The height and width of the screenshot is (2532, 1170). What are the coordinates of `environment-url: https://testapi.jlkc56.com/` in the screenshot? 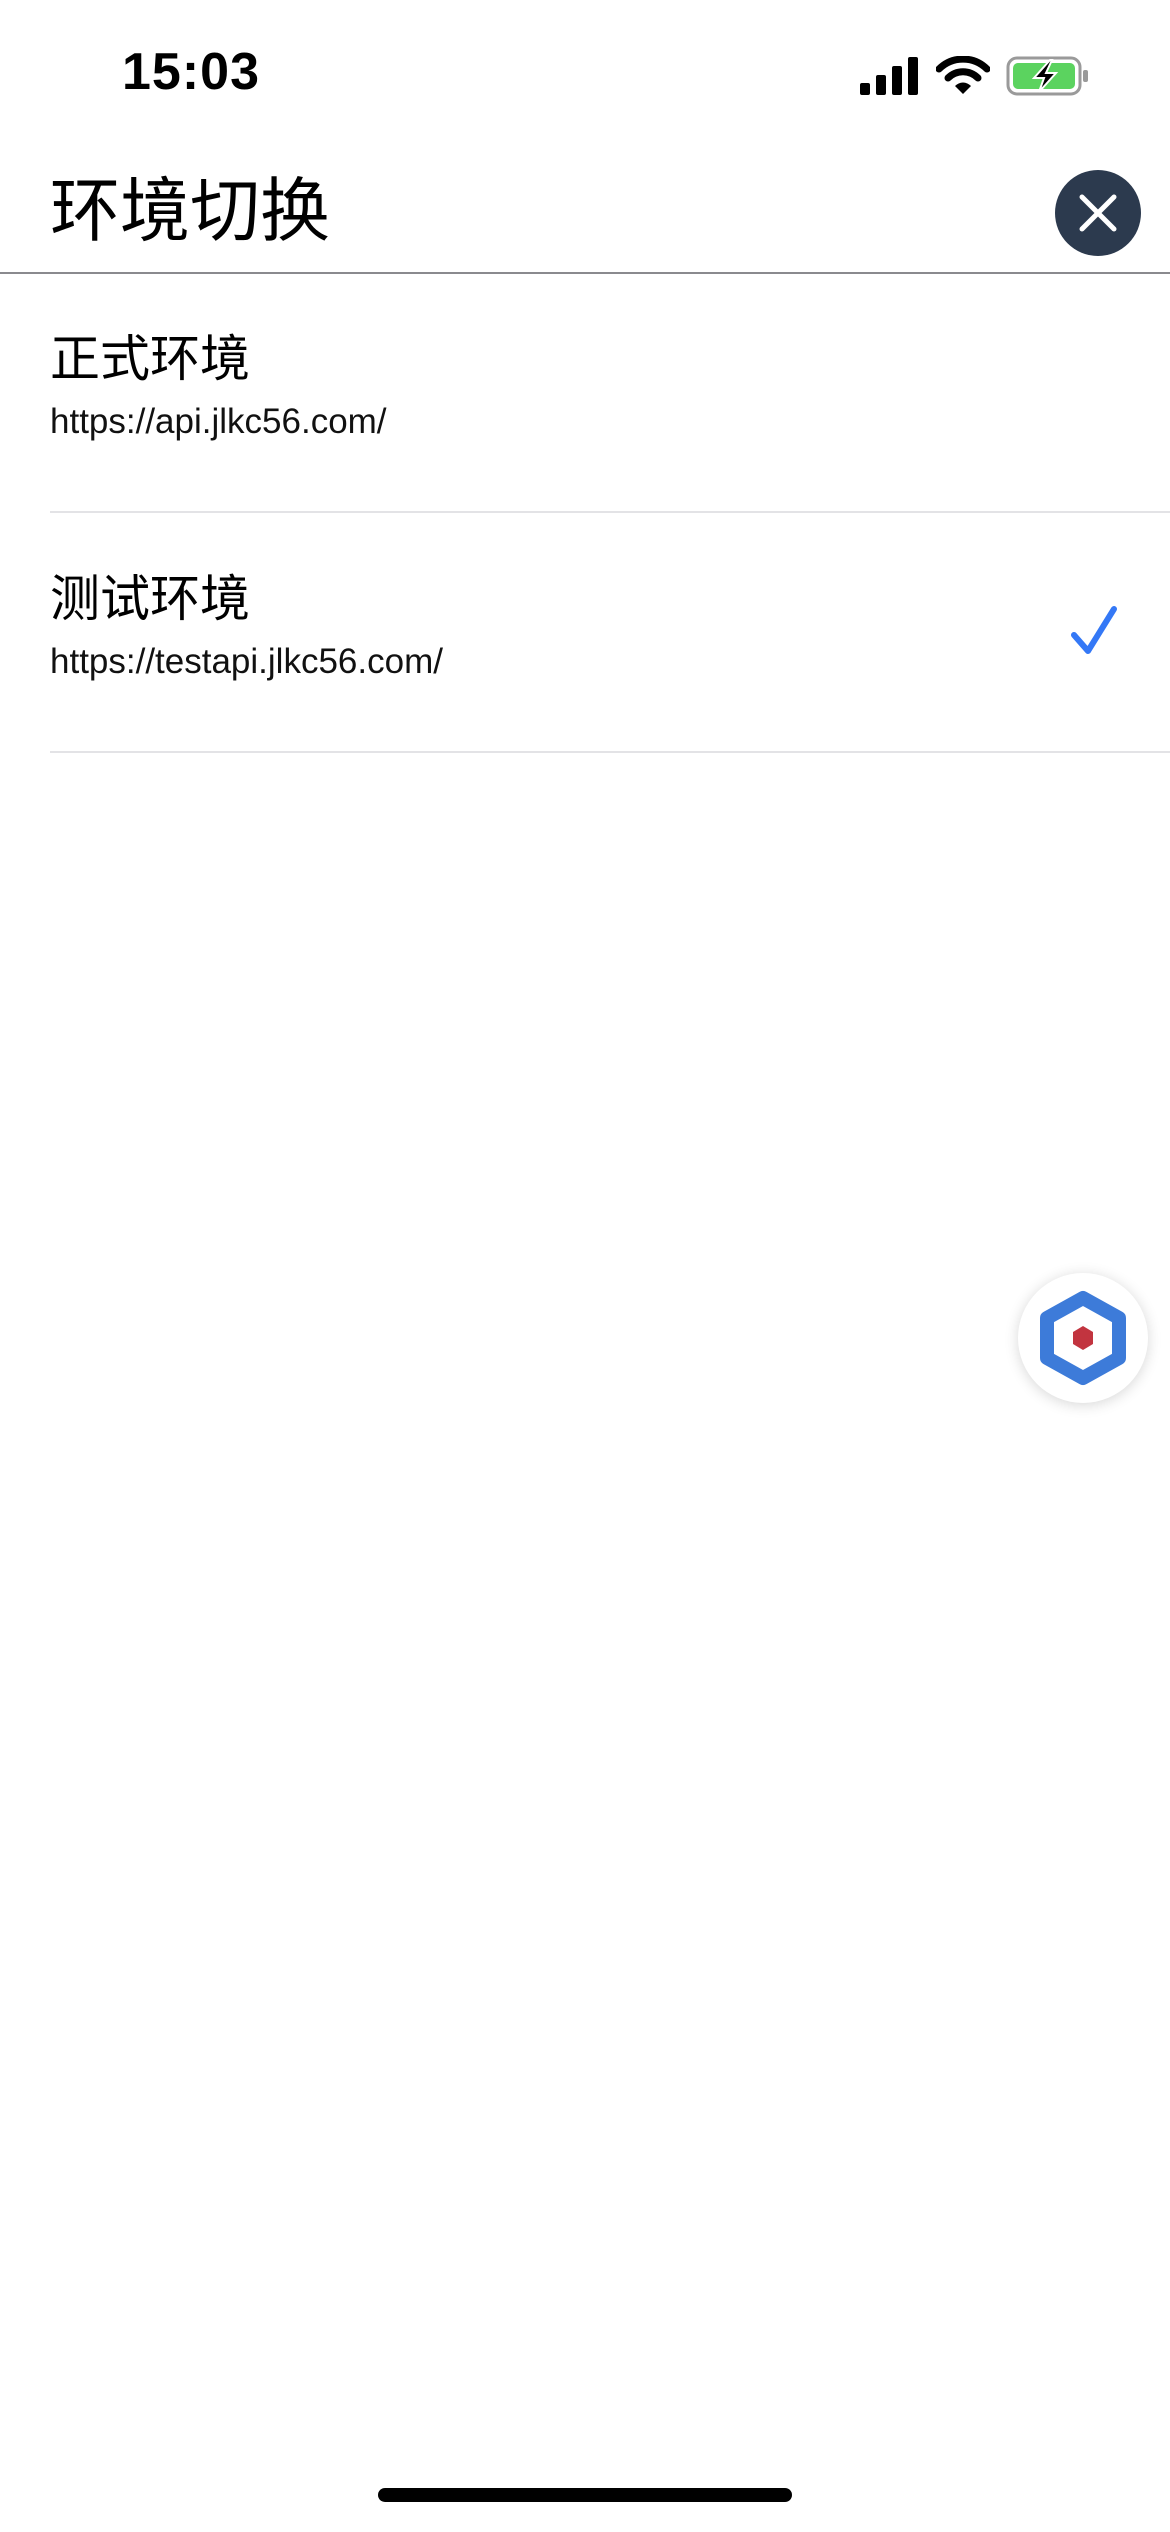 It's located at (246, 661).